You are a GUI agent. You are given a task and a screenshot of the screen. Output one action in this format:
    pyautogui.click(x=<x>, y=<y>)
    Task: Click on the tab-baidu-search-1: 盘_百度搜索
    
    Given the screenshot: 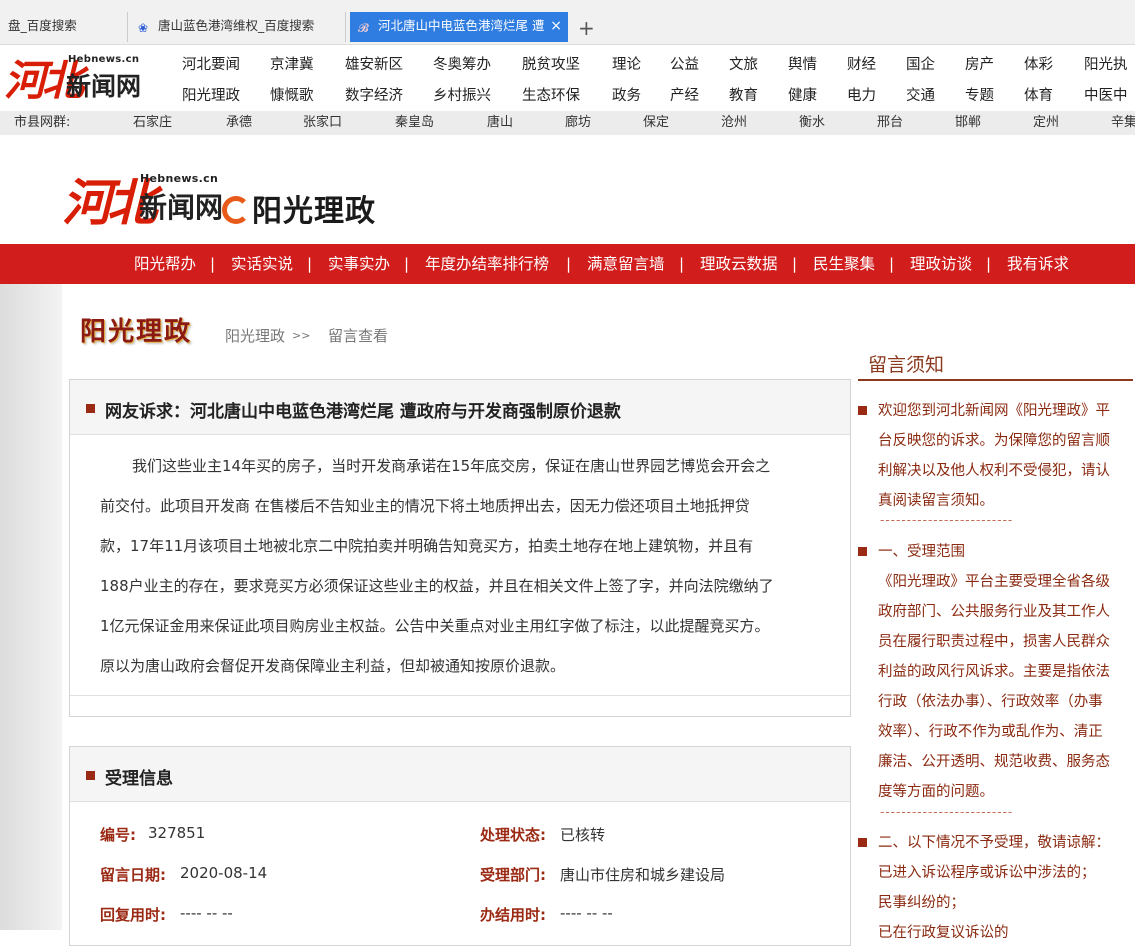 What is the action you would take?
    pyautogui.click(x=64, y=27)
    